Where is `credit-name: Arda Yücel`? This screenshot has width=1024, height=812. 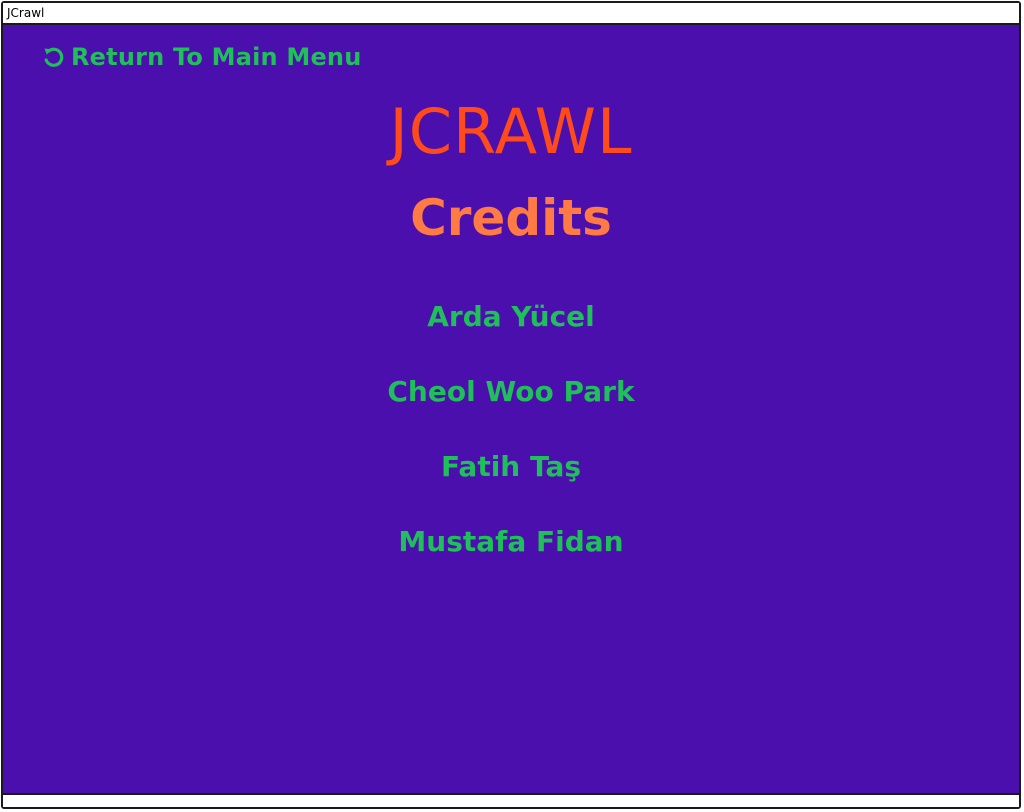
credit-name: Arda Yücel is located at coordinates (511, 316).